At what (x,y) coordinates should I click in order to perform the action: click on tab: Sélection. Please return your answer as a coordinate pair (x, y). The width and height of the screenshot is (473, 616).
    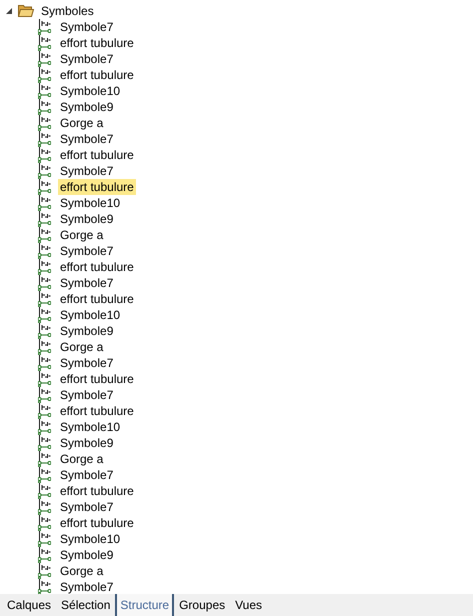
    Looking at the image, I should click on (86, 605).